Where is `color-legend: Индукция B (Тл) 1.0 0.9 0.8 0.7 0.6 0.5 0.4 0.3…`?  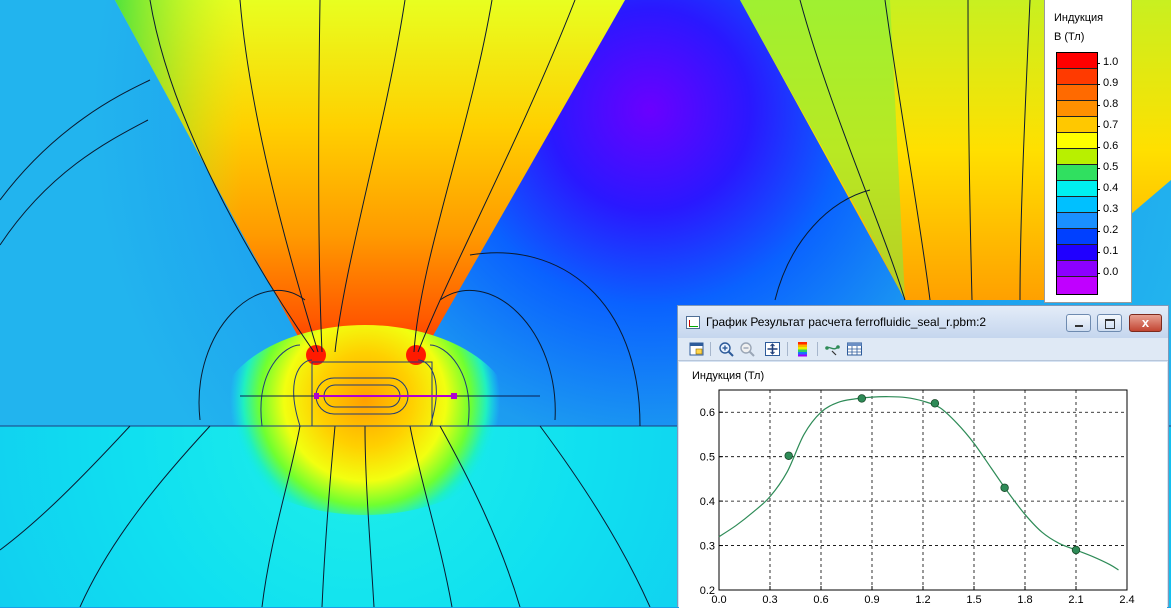
color-legend: Индукция B (Тл) 1.0 0.9 0.8 0.7 0.6 0.5 0.4 0.3… is located at coordinates (1088, 151).